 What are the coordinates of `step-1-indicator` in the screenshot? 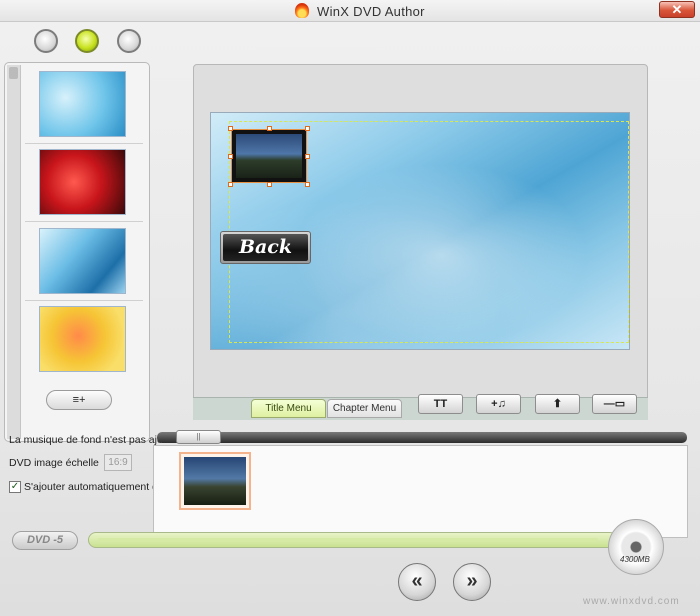 It's located at (46, 41).